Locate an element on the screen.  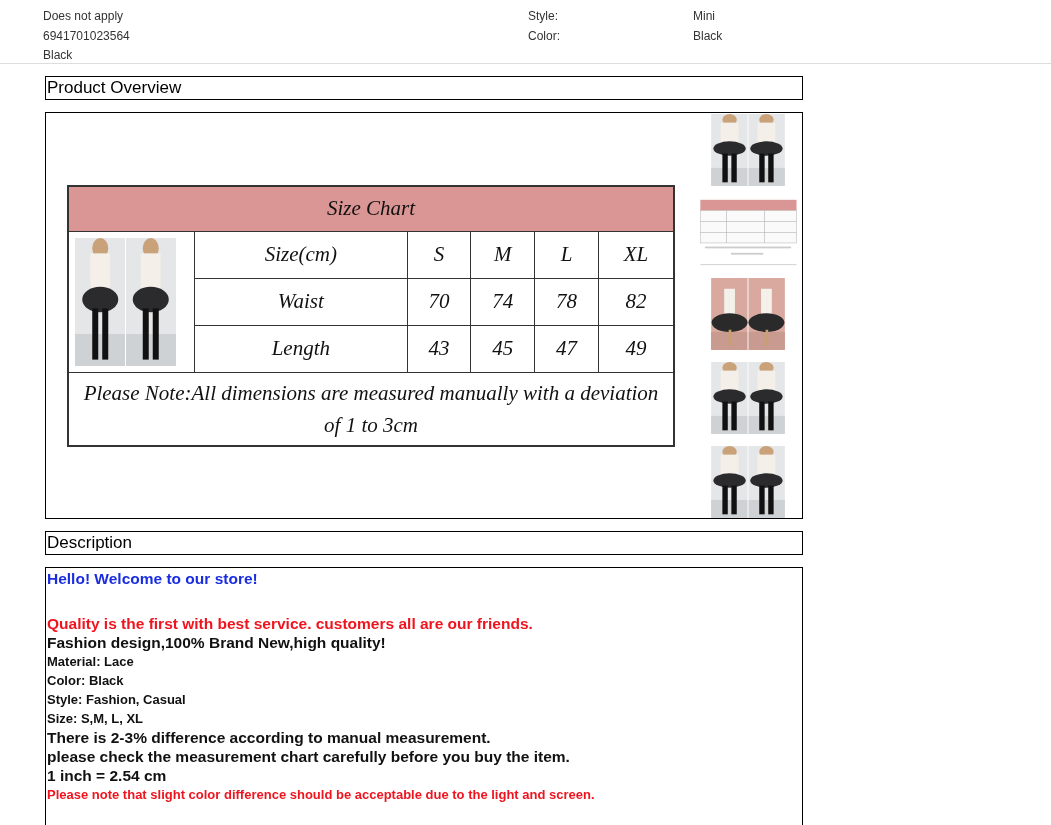
section-header: Description is located at coordinates (424, 543).